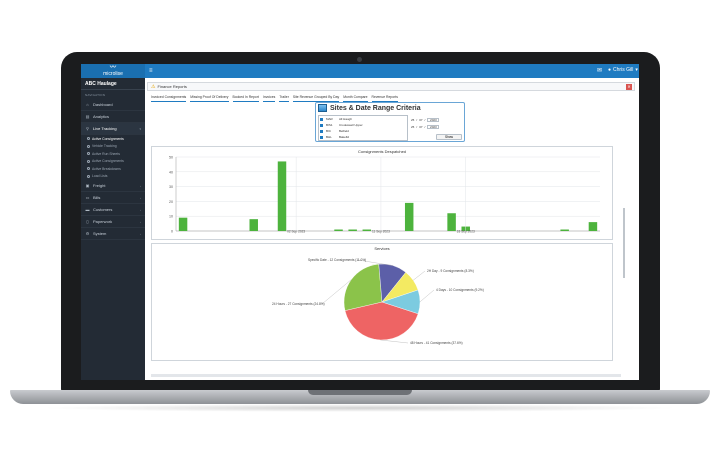 The height and width of the screenshot is (450, 720). I want to click on tab-revenue-reports: Revenue Reports, so click(384, 98).